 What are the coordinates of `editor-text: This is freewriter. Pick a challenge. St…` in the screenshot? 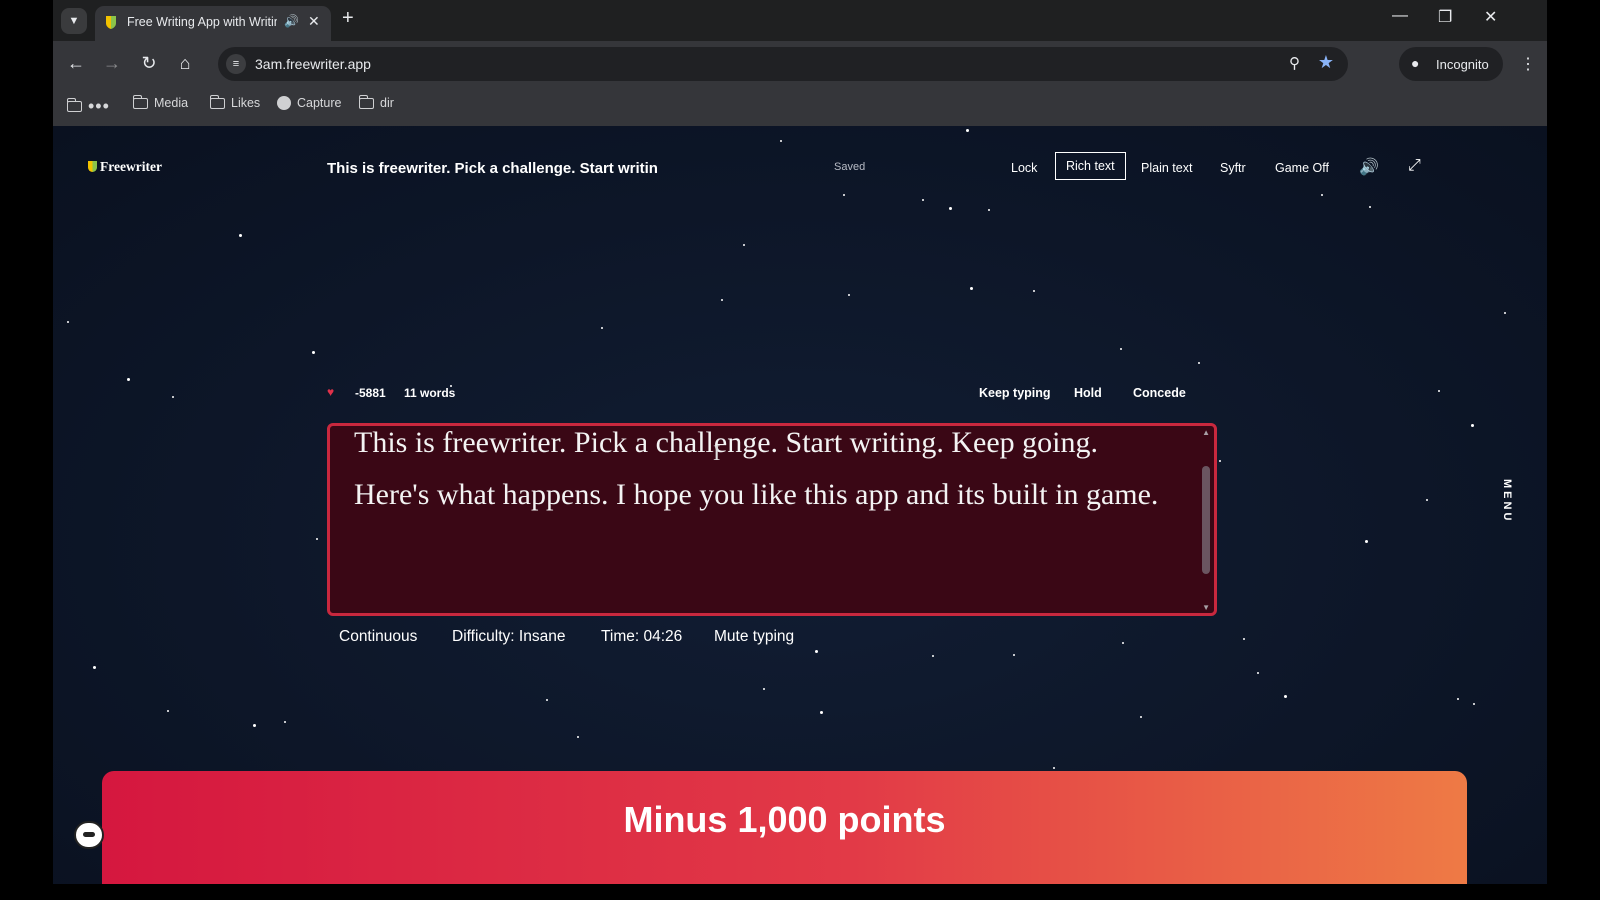 It's located at (764, 473).